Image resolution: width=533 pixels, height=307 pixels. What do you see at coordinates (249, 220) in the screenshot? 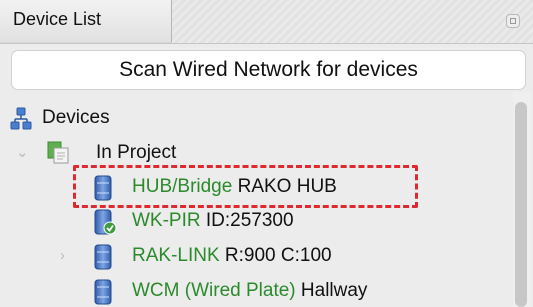
I see `device-name-label: ID:257300` at bounding box center [249, 220].